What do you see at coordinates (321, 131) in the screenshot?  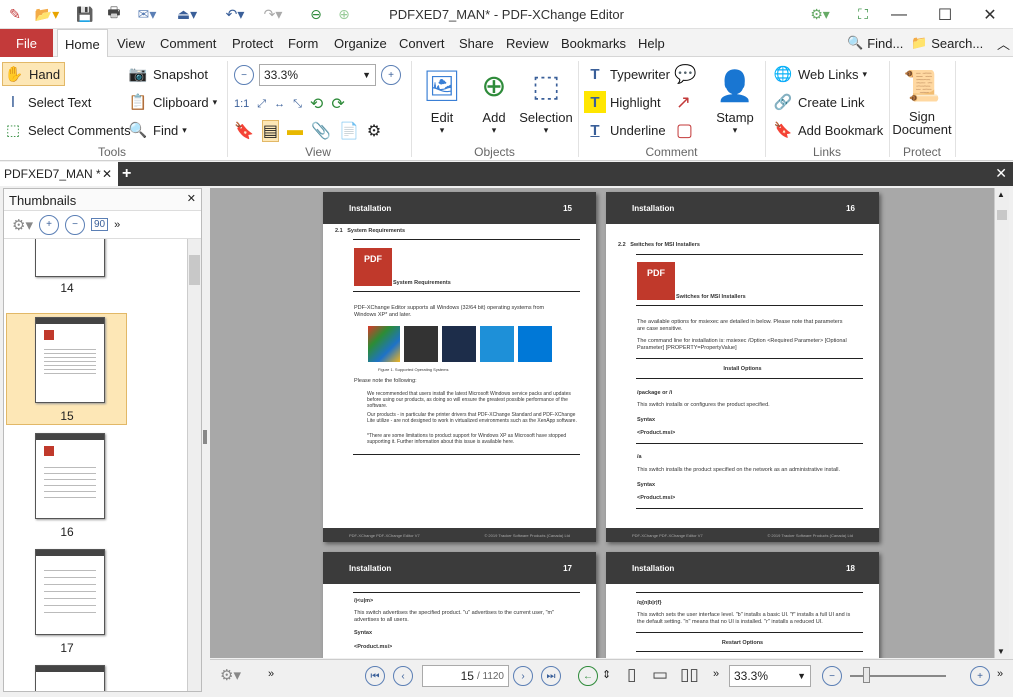 I see `attachments-pane-icon: 📎` at bounding box center [321, 131].